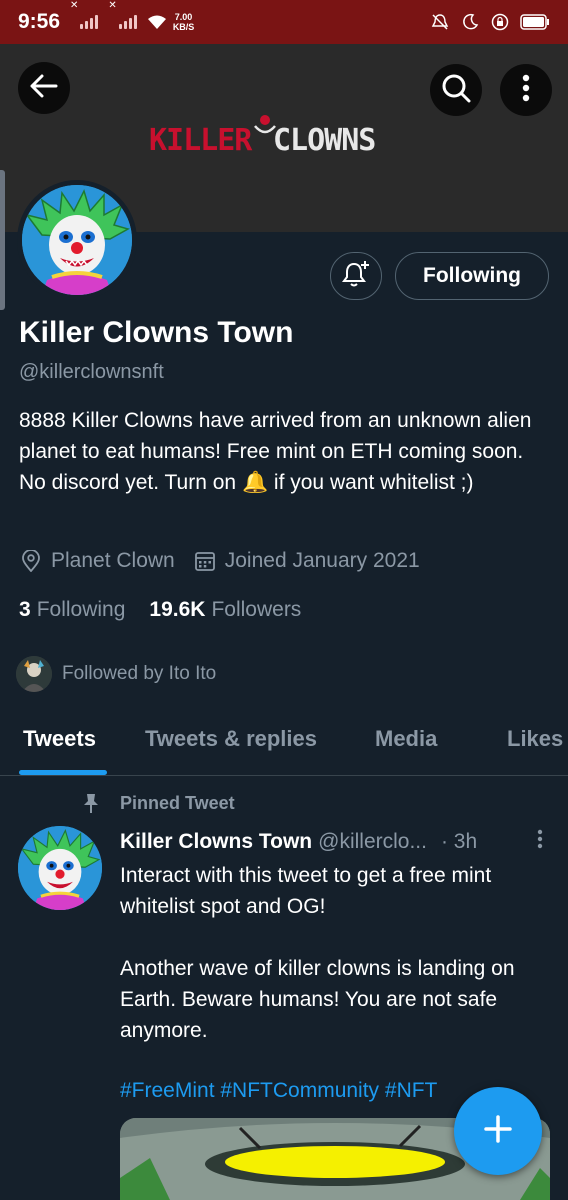 This screenshot has width=568, height=1200. Describe the element at coordinates (60, 868) in the screenshot. I see `tweet-author-avatar` at that location.